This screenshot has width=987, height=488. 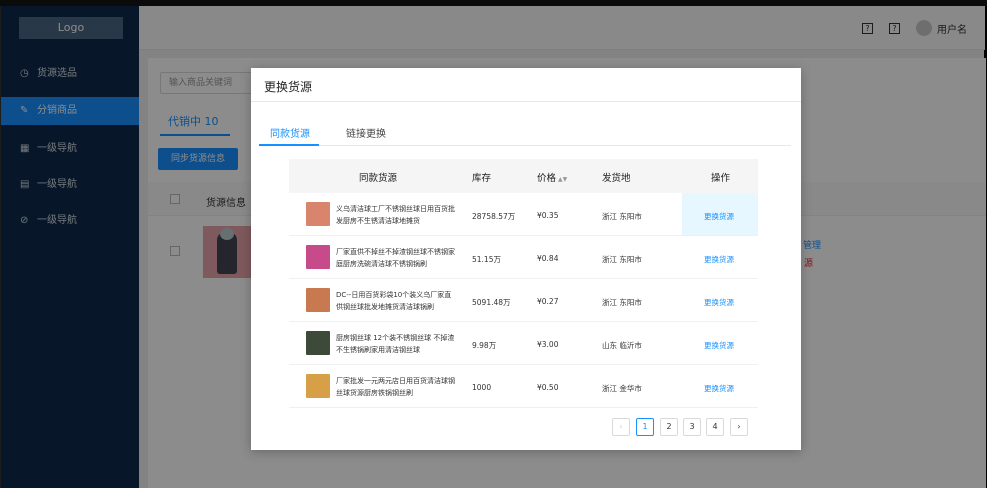 What do you see at coordinates (366, 132) in the screenshot?
I see `tab-link-replace: 链接更换` at bounding box center [366, 132].